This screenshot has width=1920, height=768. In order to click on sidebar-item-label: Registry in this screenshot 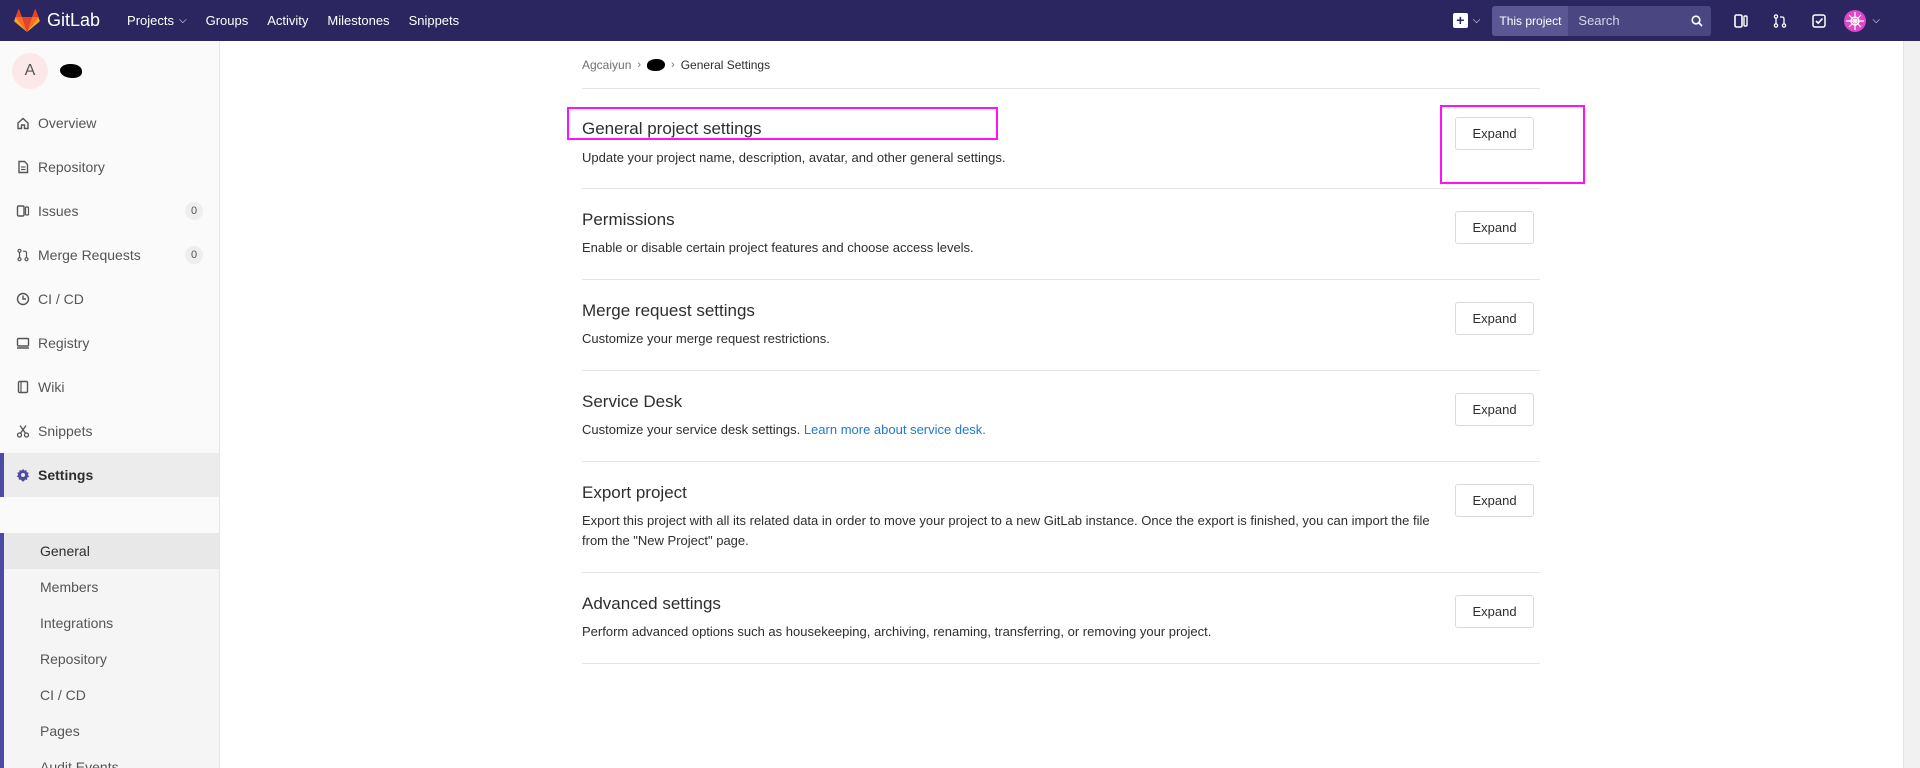, I will do `click(64, 343)`.